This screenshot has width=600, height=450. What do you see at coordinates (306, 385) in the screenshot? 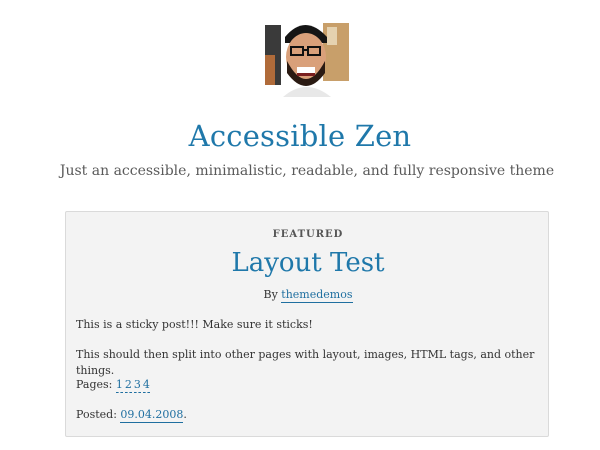
I see `post-pagination: Pages: 1234` at bounding box center [306, 385].